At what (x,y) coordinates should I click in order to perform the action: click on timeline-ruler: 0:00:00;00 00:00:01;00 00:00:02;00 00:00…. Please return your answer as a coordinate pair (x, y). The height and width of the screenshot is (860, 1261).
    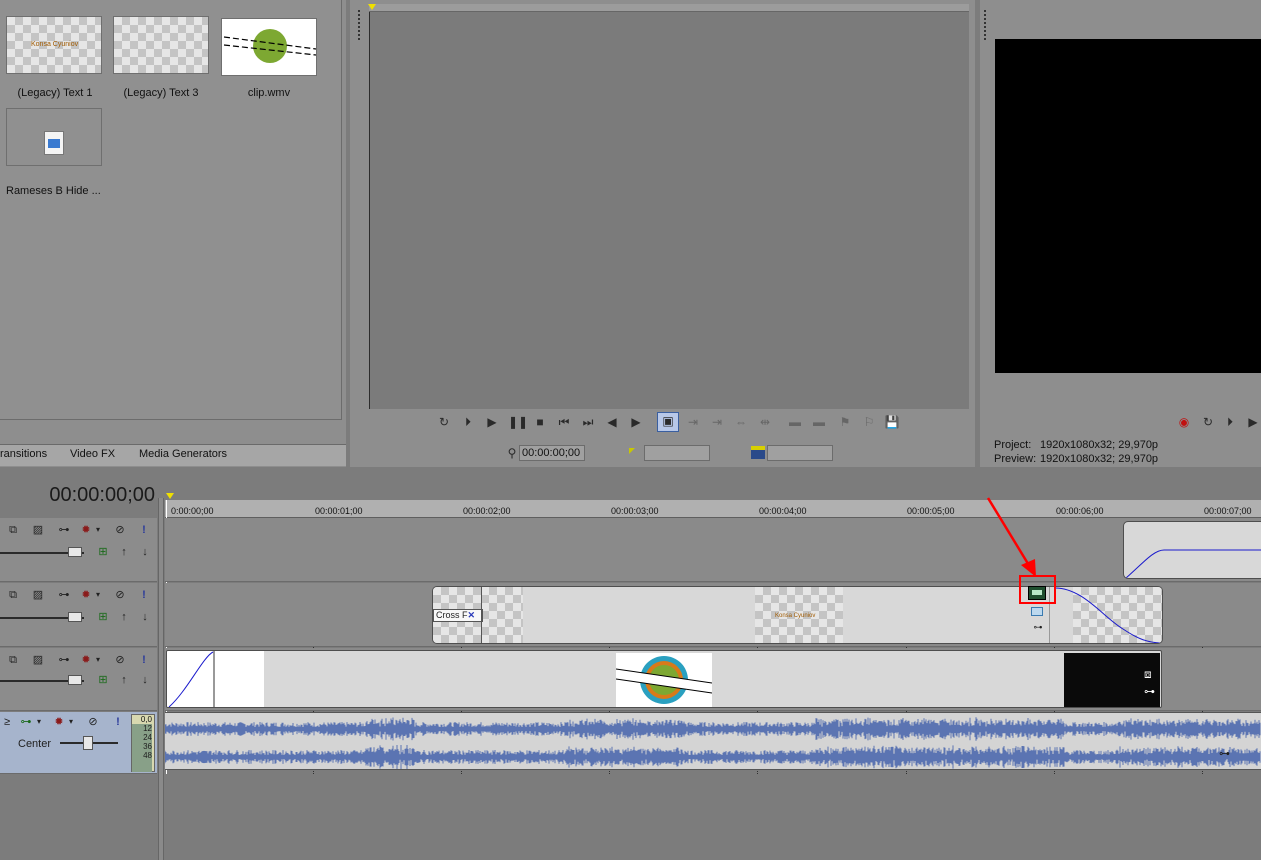
    Looking at the image, I should click on (713, 509).